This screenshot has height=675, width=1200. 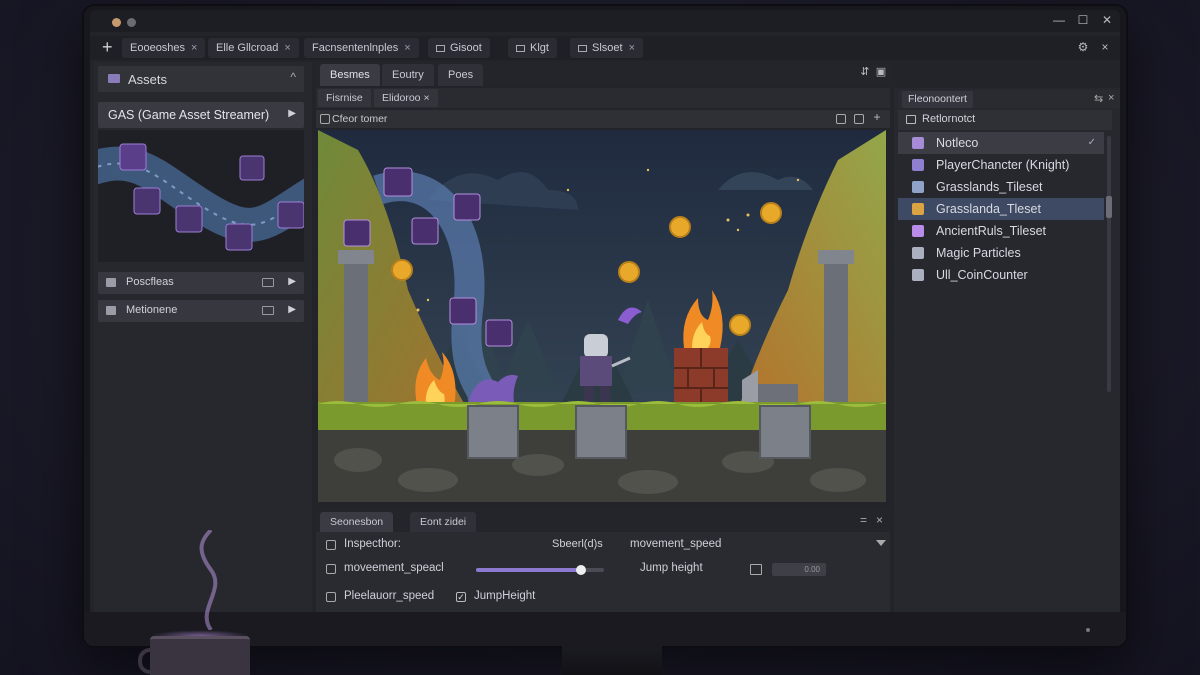 What do you see at coordinates (443, 522) in the screenshot?
I see `tab-eont-zidei: Eont zidei` at bounding box center [443, 522].